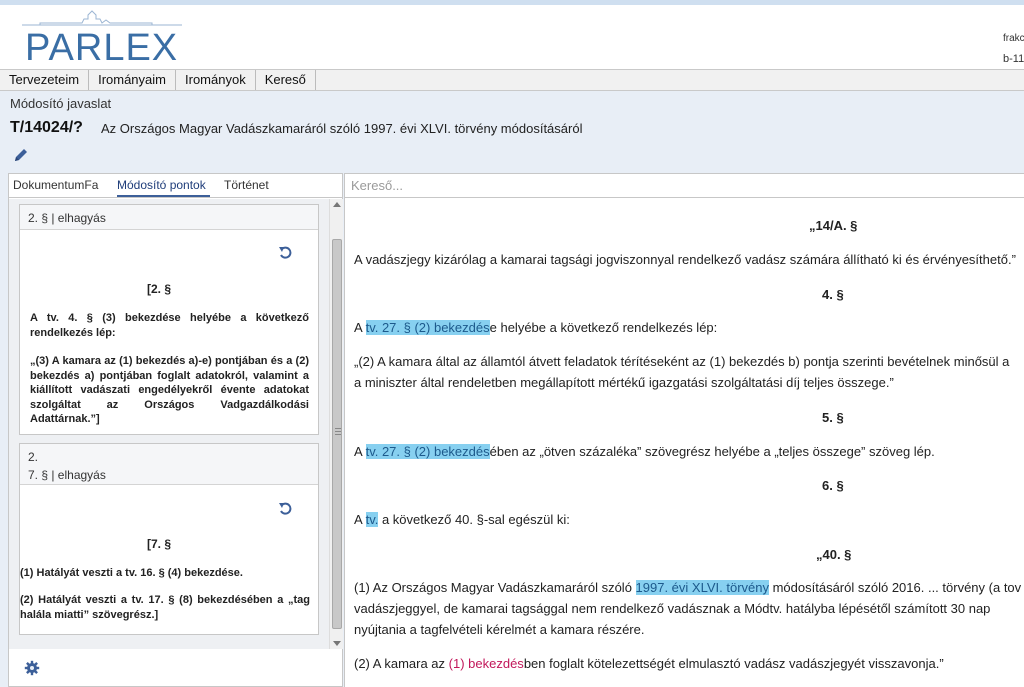  Describe the element at coordinates (338, 428) in the screenshot. I see `scroll-grip-icon` at that location.